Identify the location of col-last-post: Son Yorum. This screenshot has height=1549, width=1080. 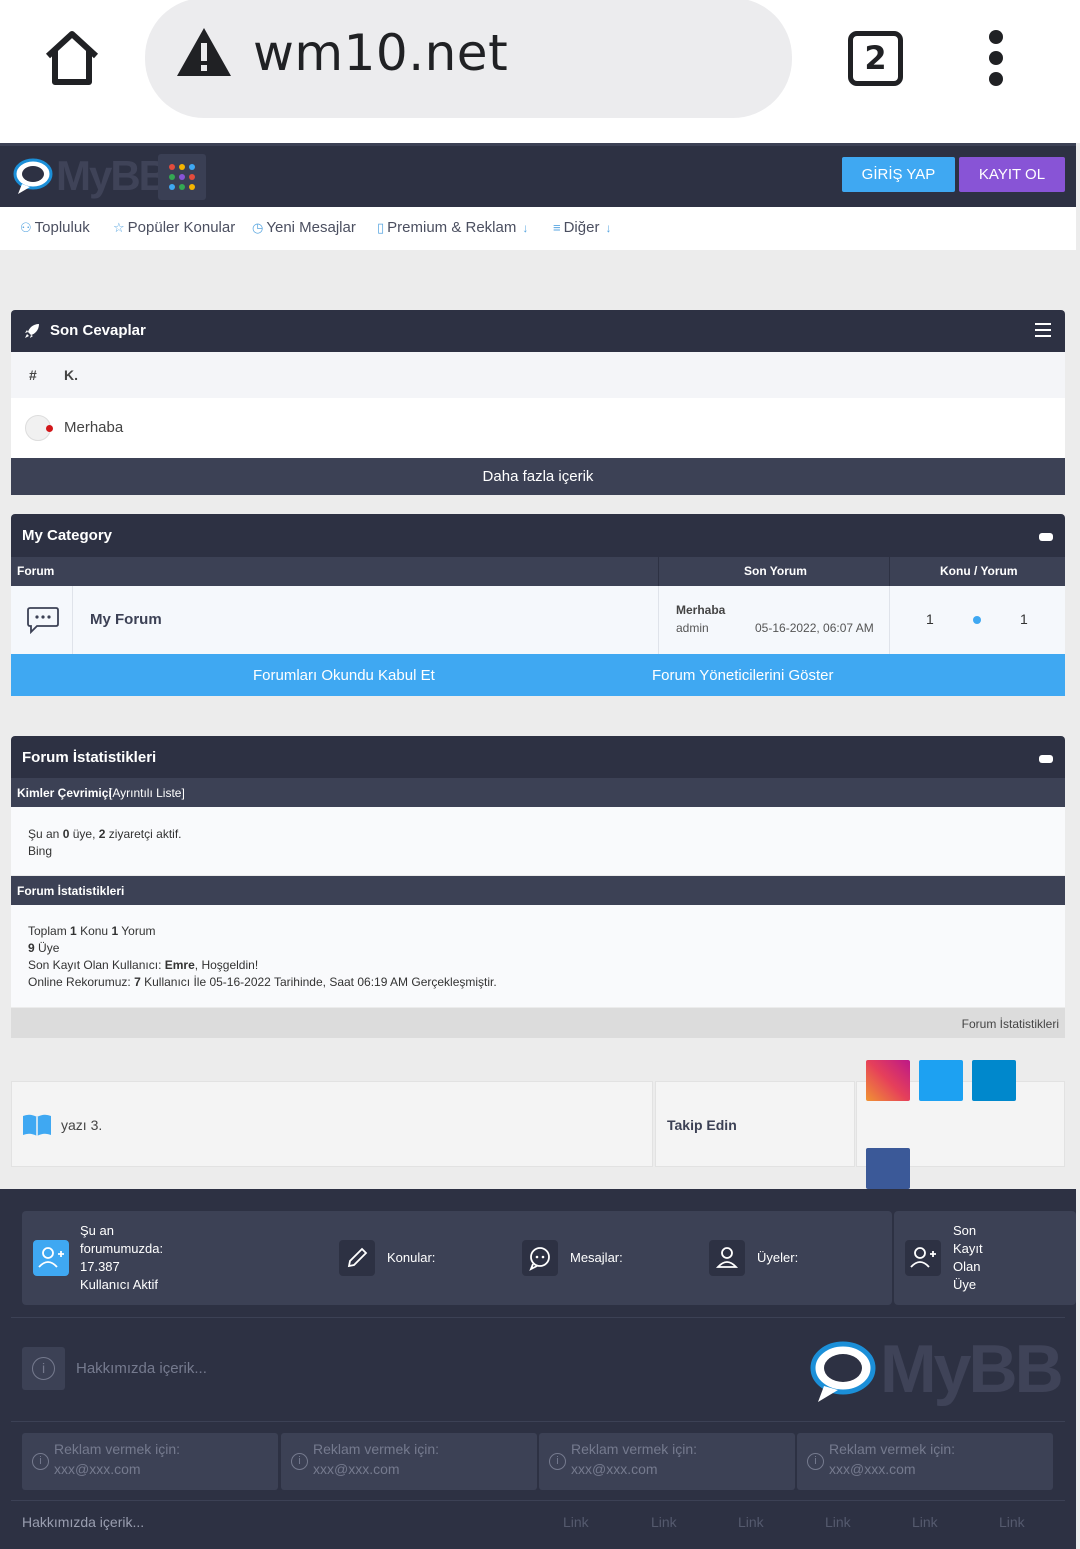
(775, 571).